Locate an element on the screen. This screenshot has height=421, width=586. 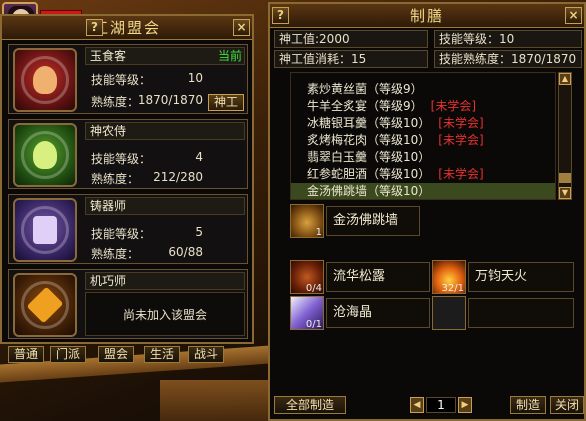
mechanic-emblem-icon is located at coordinates (45, 305).